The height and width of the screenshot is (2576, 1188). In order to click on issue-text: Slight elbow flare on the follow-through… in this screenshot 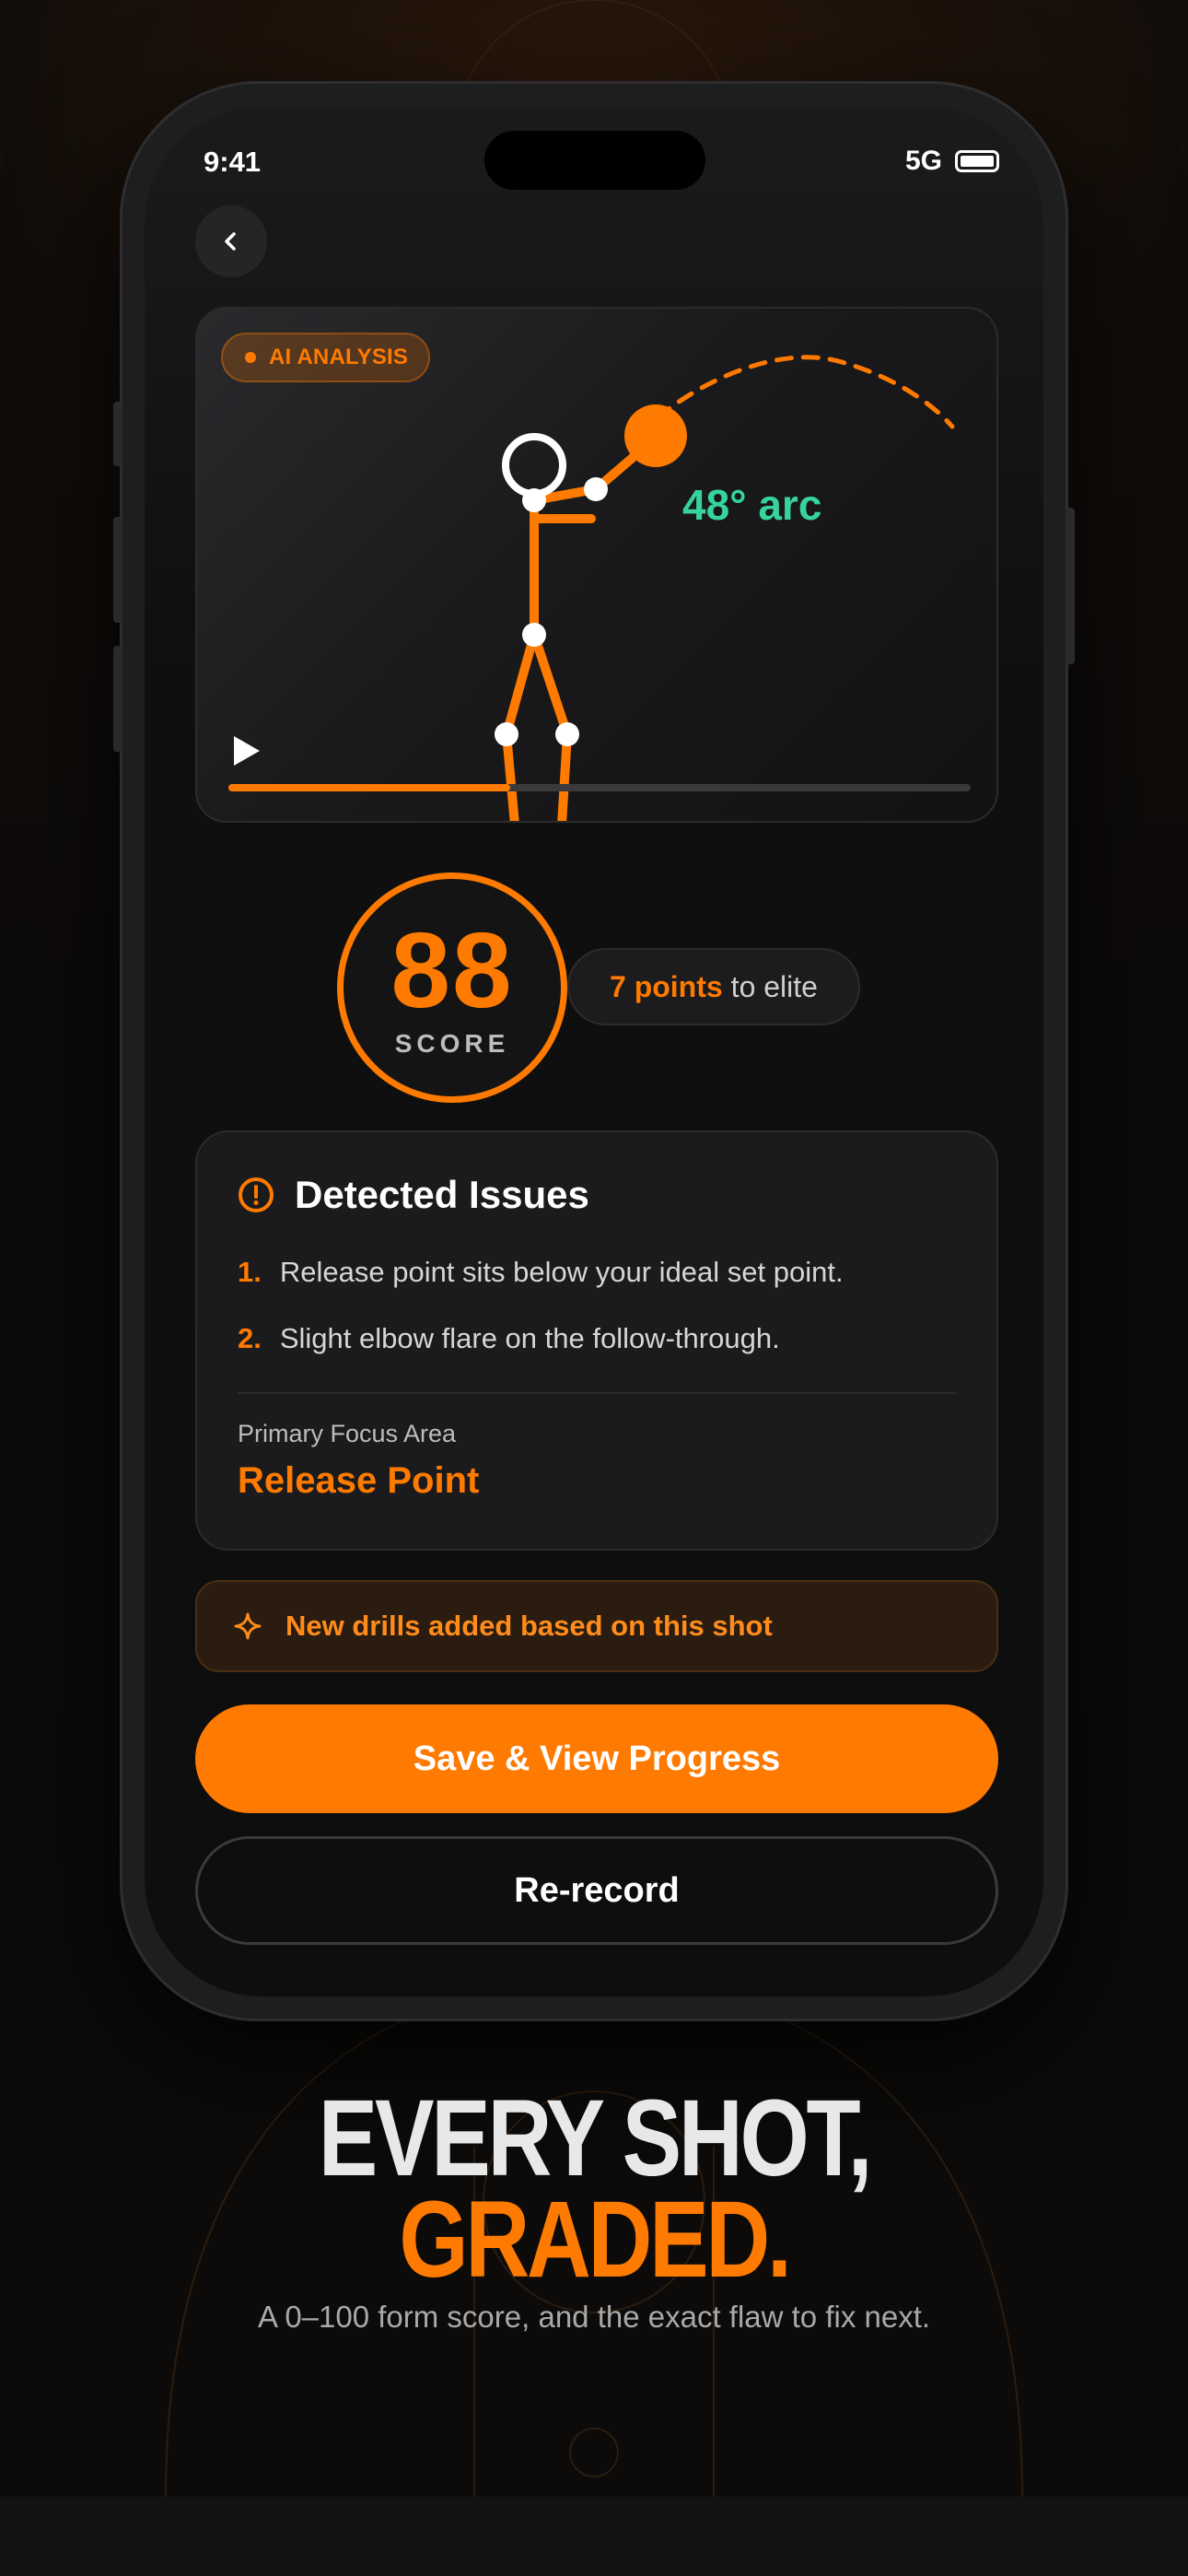, I will do `click(529, 1338)`.